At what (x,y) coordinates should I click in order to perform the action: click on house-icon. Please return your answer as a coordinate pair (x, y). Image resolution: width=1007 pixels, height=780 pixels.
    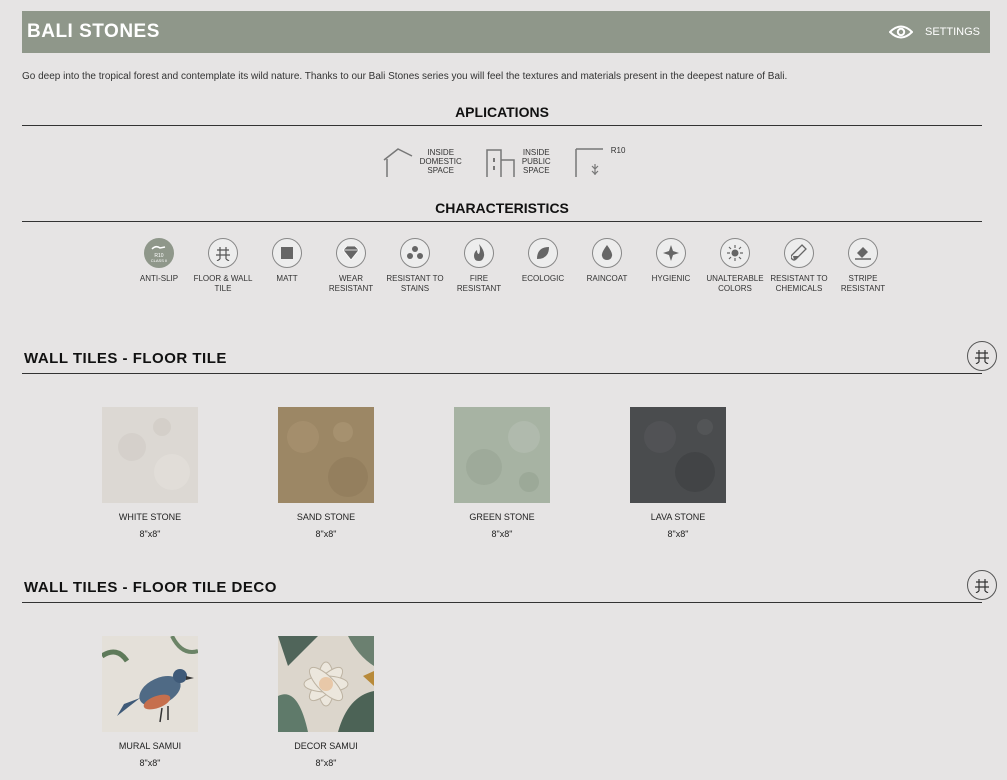
    Looking at the image, I should click on (397, 162).